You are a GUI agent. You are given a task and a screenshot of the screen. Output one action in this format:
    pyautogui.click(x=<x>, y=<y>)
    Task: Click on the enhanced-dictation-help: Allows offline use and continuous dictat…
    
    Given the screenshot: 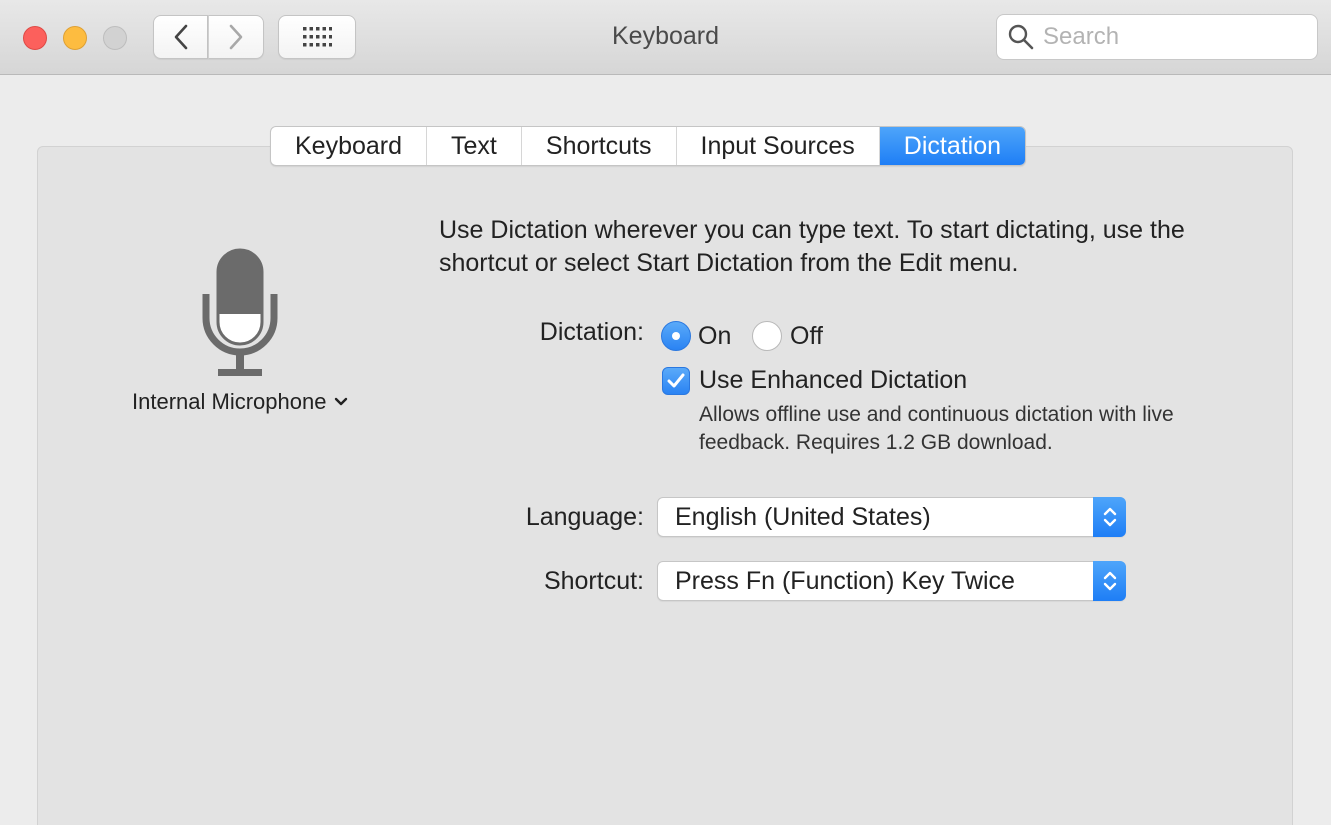 What is the action you would take?
    pyautogui.click(x=936, y=428)
    